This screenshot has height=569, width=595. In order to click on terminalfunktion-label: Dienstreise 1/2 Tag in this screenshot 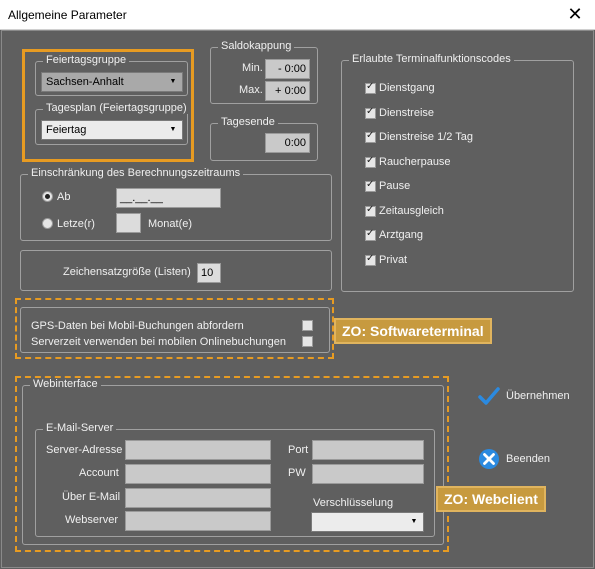, I will do `click(426, 137)`.